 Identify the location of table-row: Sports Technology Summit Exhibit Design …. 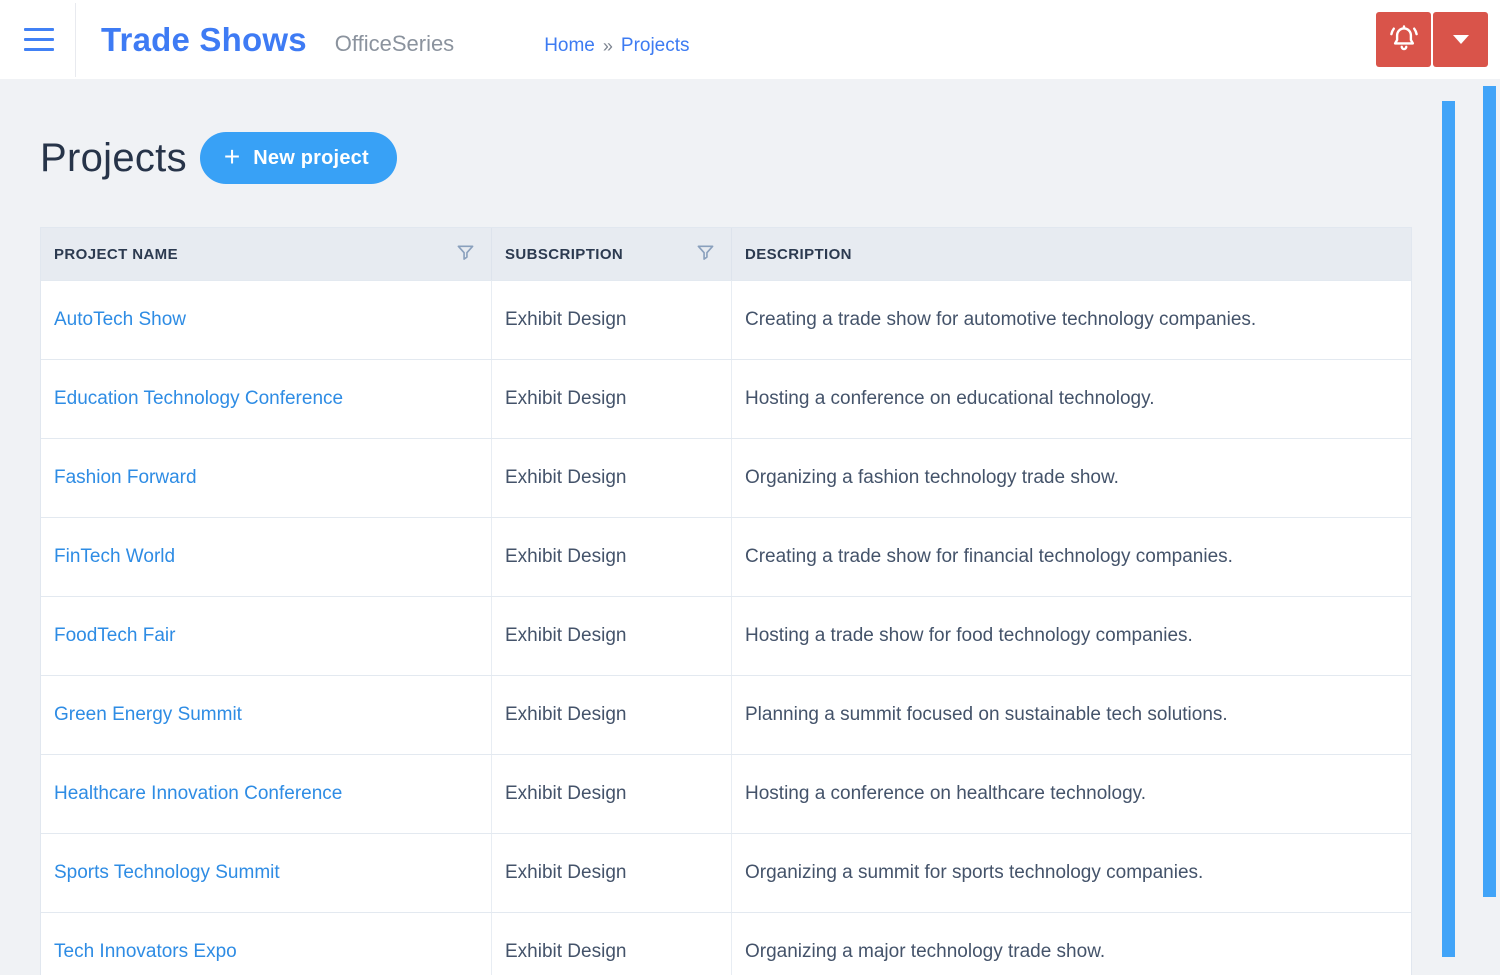
(726, 872).